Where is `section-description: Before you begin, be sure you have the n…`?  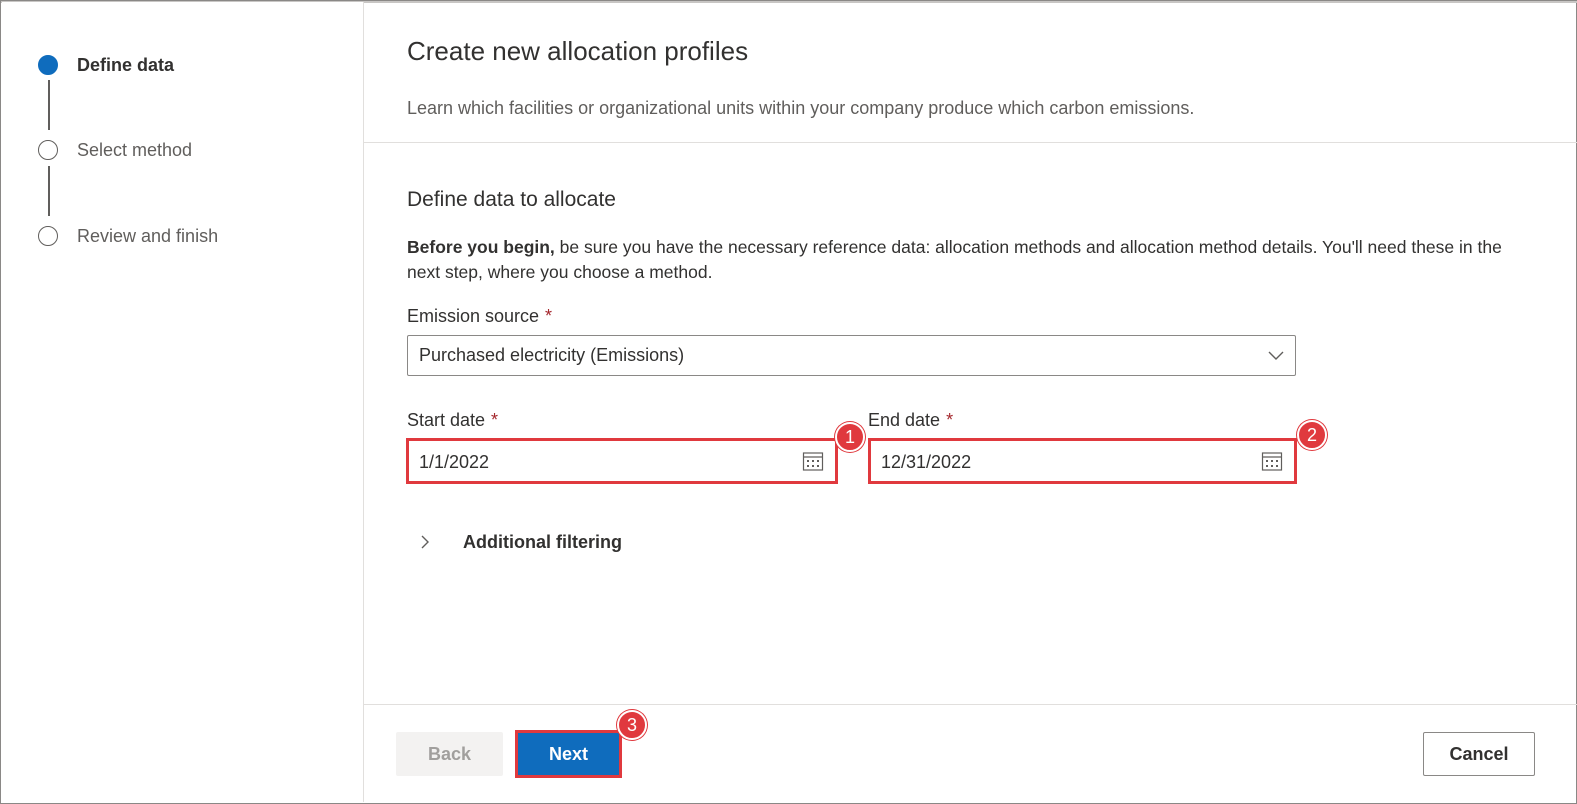 section-description: Before you begin, be sure you have the n… is located at coordinates (972, 260).